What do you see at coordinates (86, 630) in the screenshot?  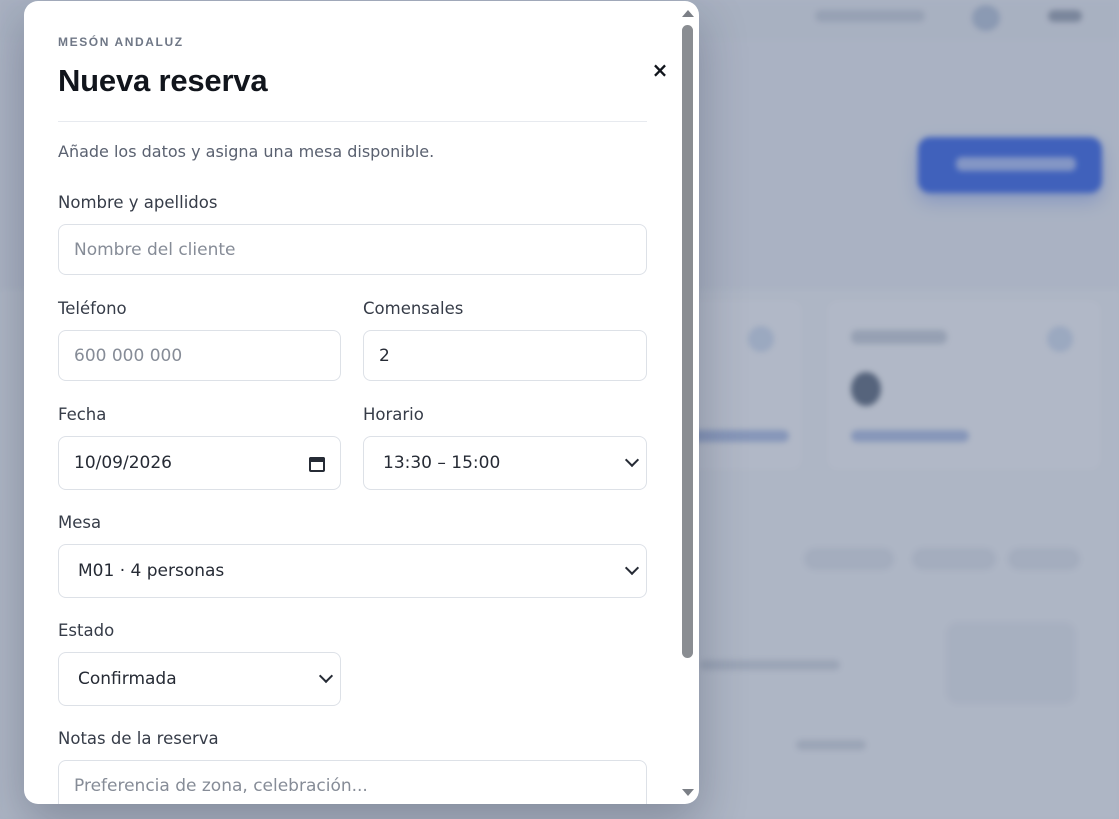 I see `status-label: Estado` at bounding box center [86, 630].